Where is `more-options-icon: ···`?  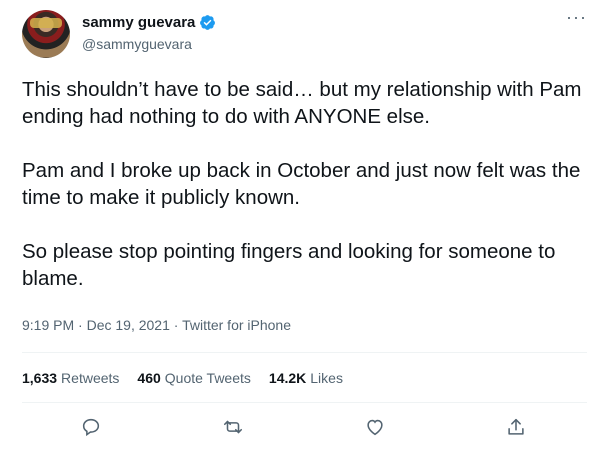
more-options-icon: ··· is located at coordinates (576, 17).